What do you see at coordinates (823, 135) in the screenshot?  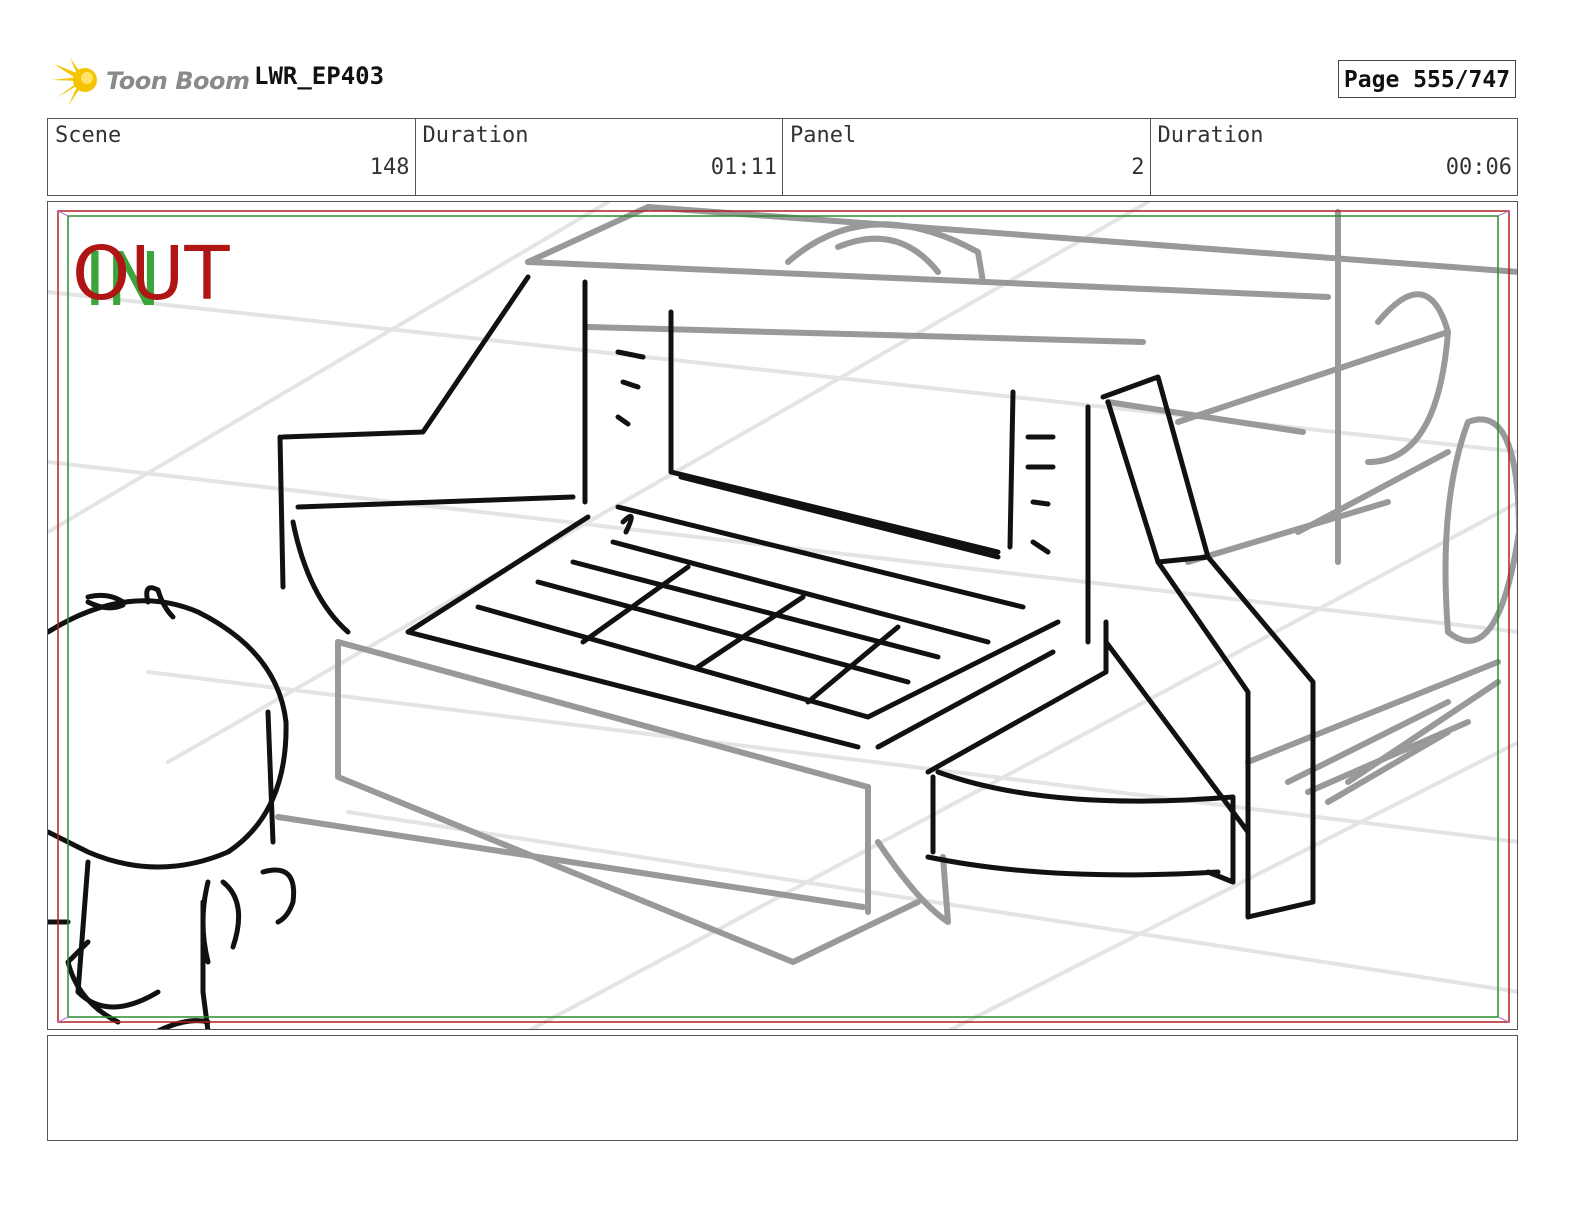 I see `panel-label: Panel` at bounding box center [823, 135].